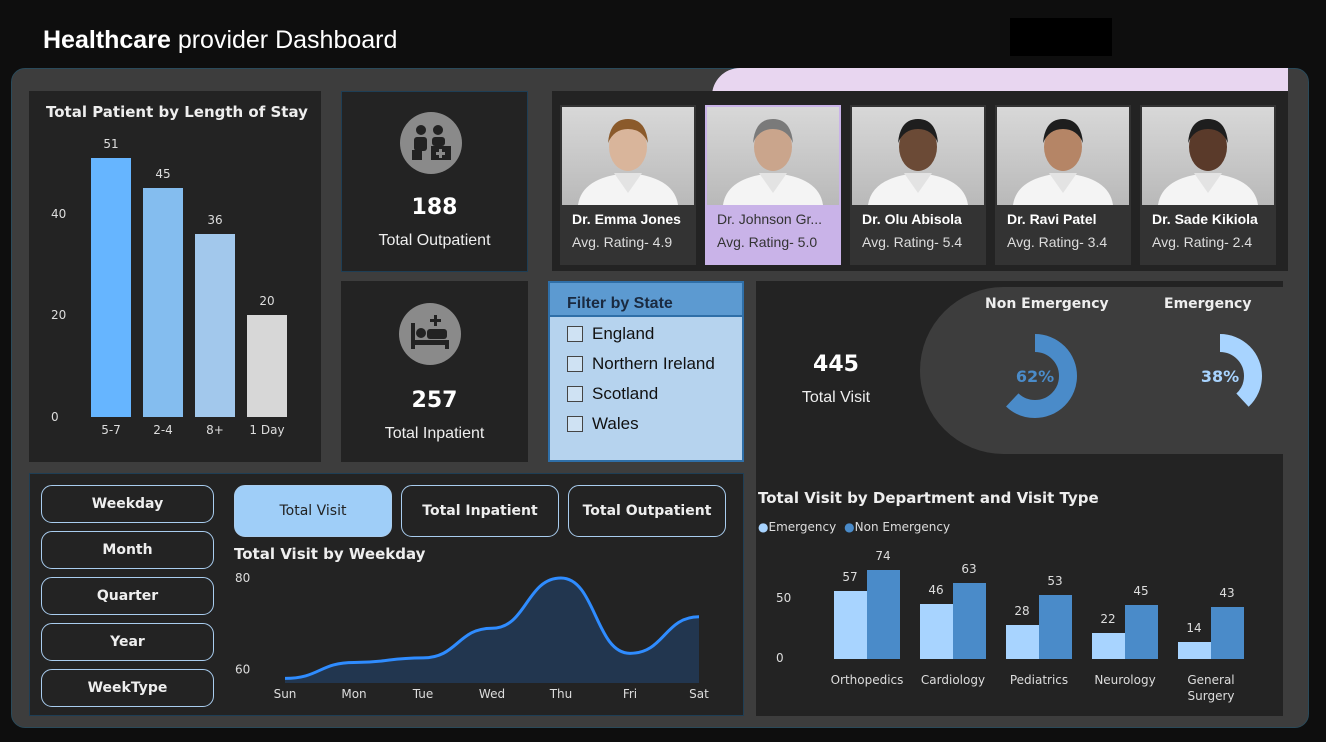  Describe the element at coordinates (767, 242) in the screenshot. I see `doctor-rating: Avg. Rating- 5.0` at that location.